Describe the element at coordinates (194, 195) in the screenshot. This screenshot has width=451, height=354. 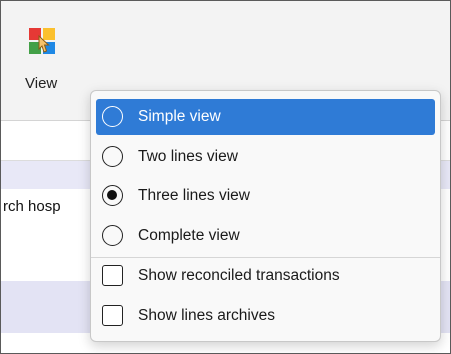
I see `menu-item-label: Three lines view` at that location.